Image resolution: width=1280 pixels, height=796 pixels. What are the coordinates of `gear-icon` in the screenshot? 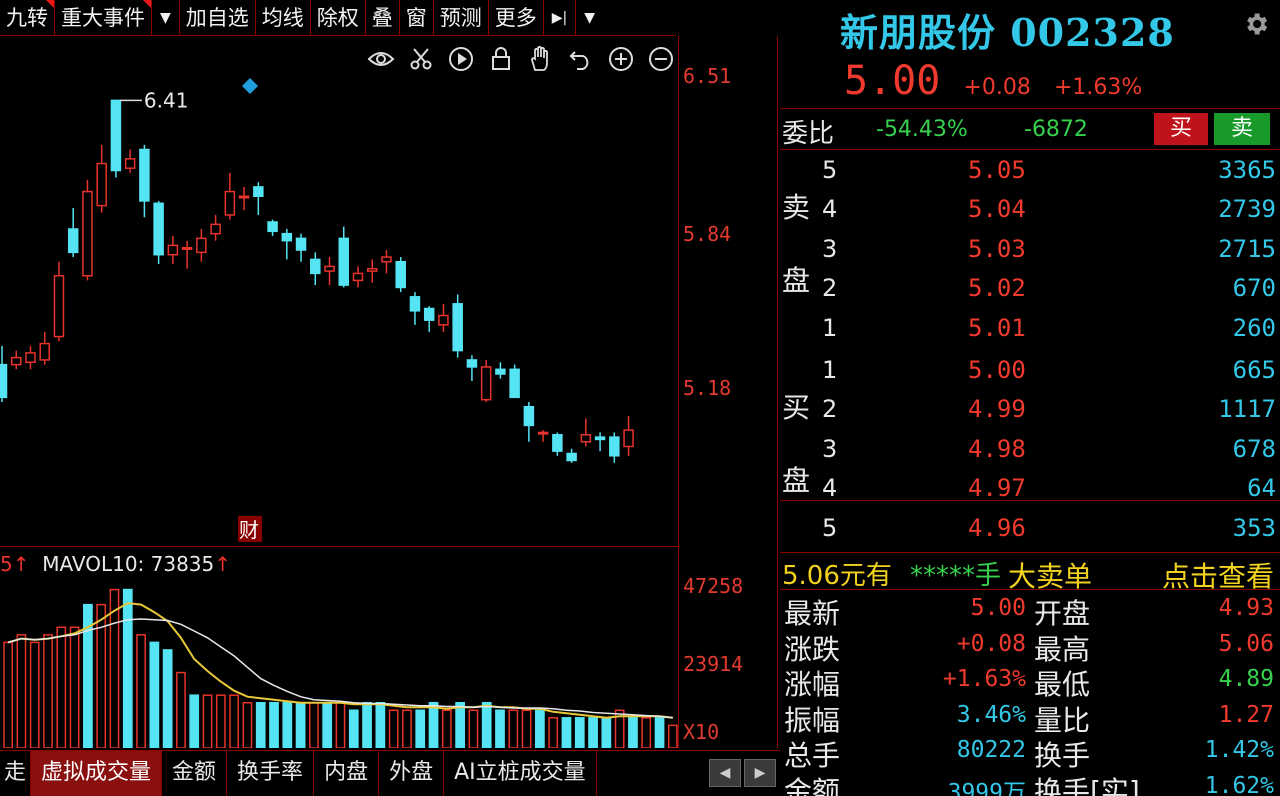 It's located at (1256, 26).